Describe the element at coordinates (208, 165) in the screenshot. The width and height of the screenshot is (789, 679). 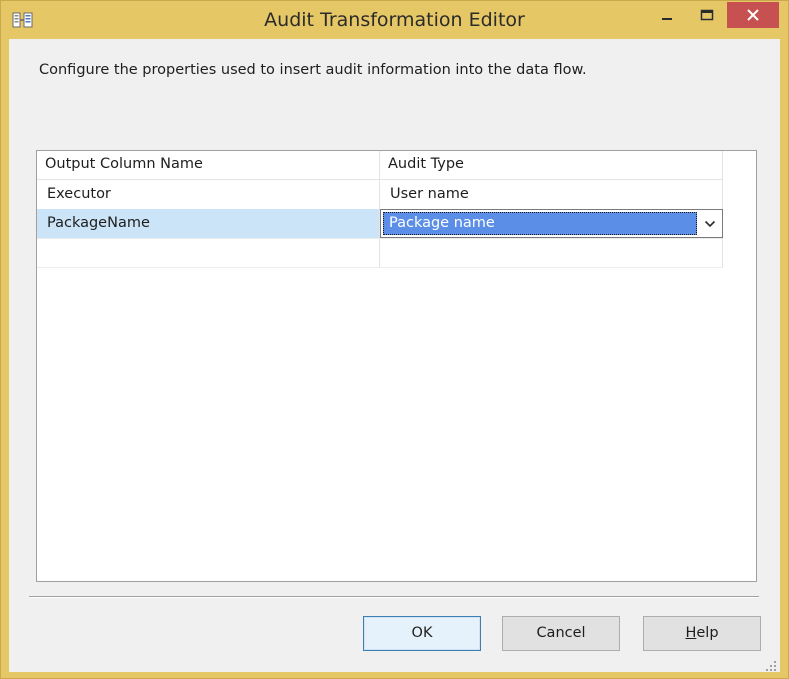
I see `column-header-output-column-name: Output Column Name` at that location.